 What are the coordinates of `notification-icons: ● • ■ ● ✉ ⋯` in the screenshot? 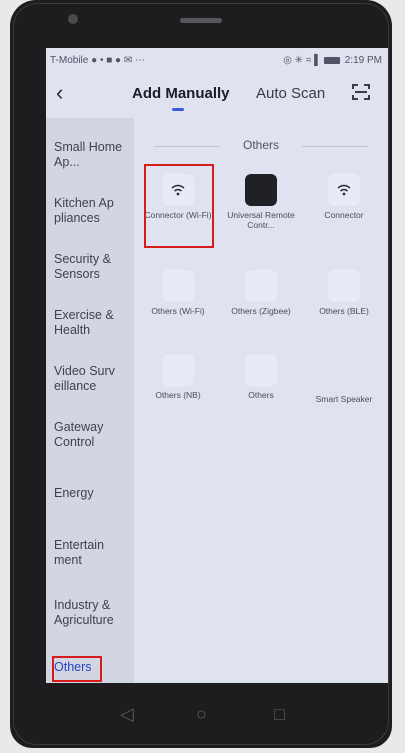 It's located at (118, 60).